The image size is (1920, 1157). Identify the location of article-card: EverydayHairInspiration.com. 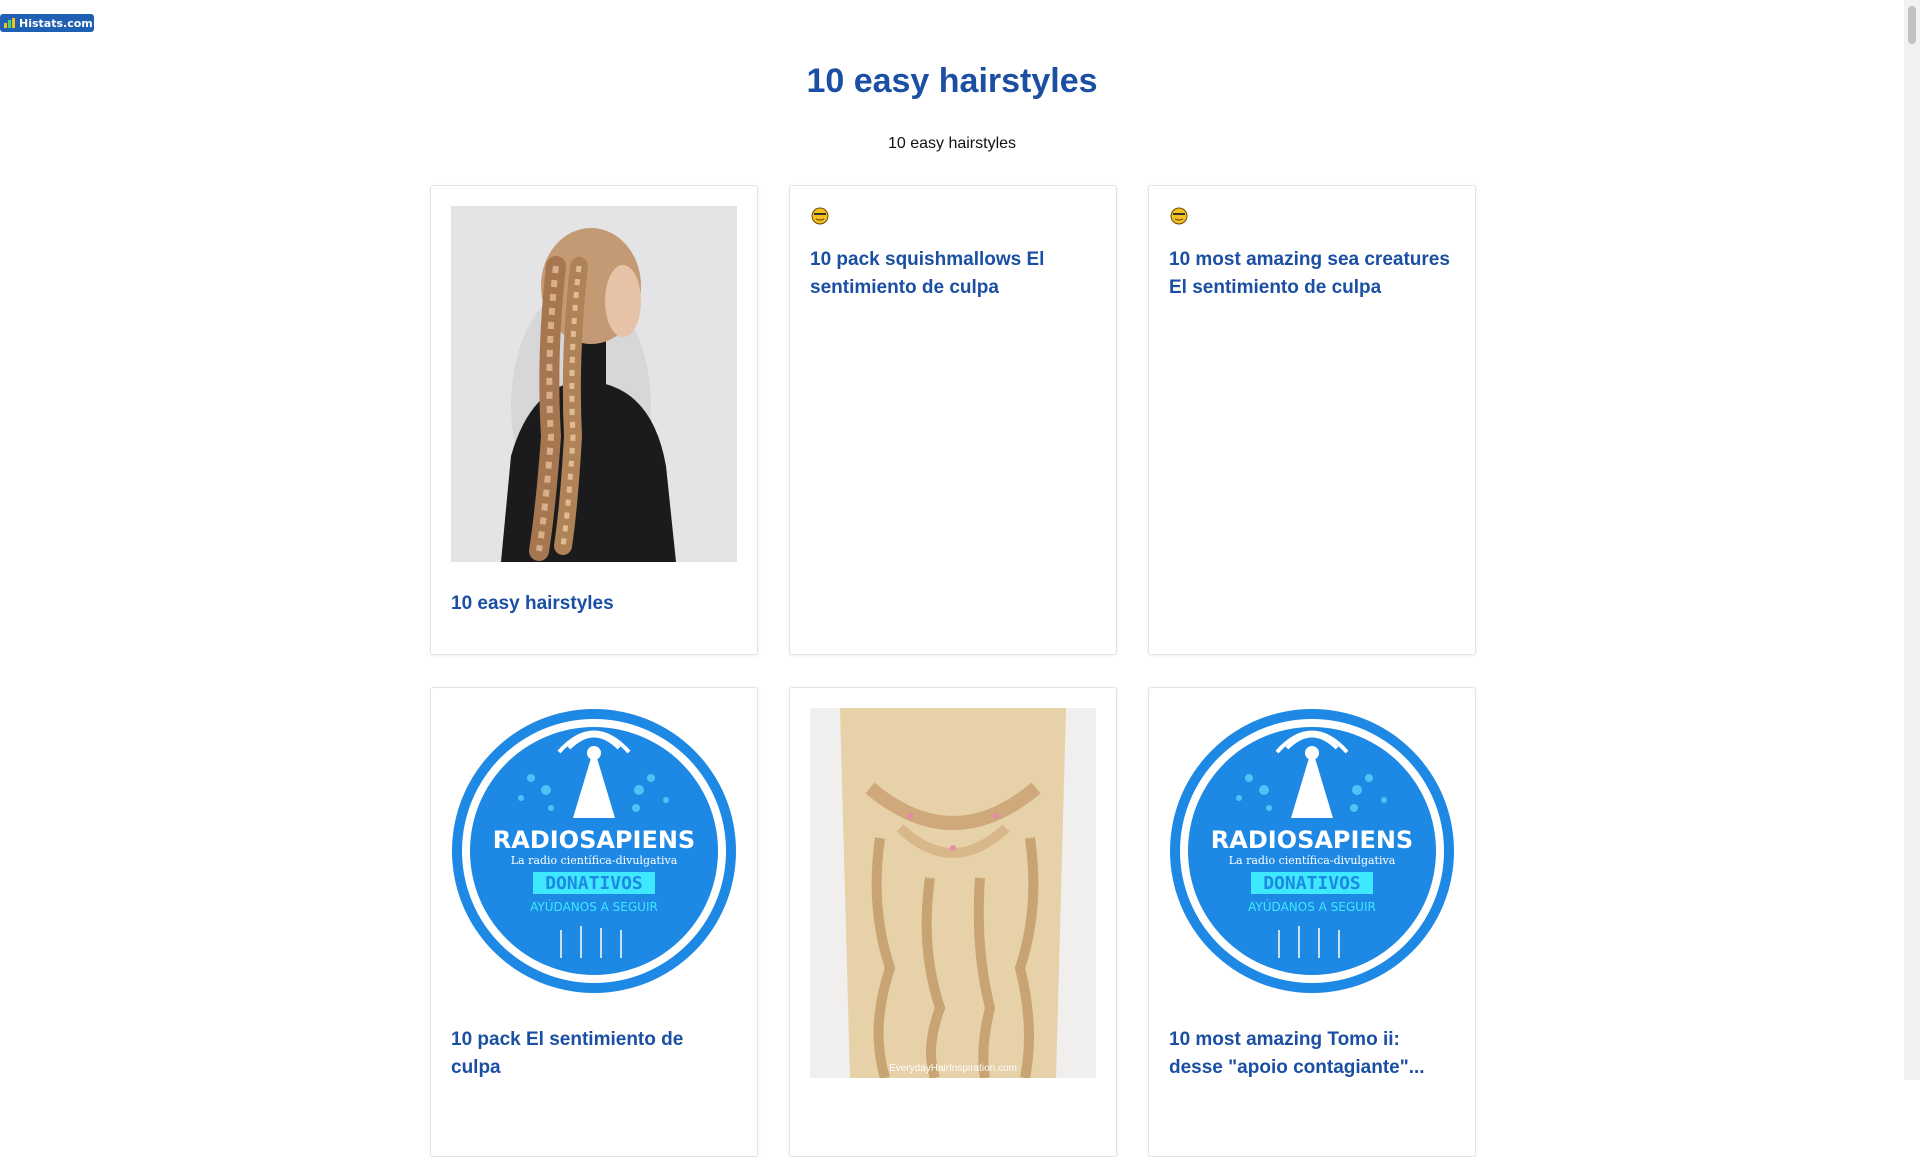
(953, 922).